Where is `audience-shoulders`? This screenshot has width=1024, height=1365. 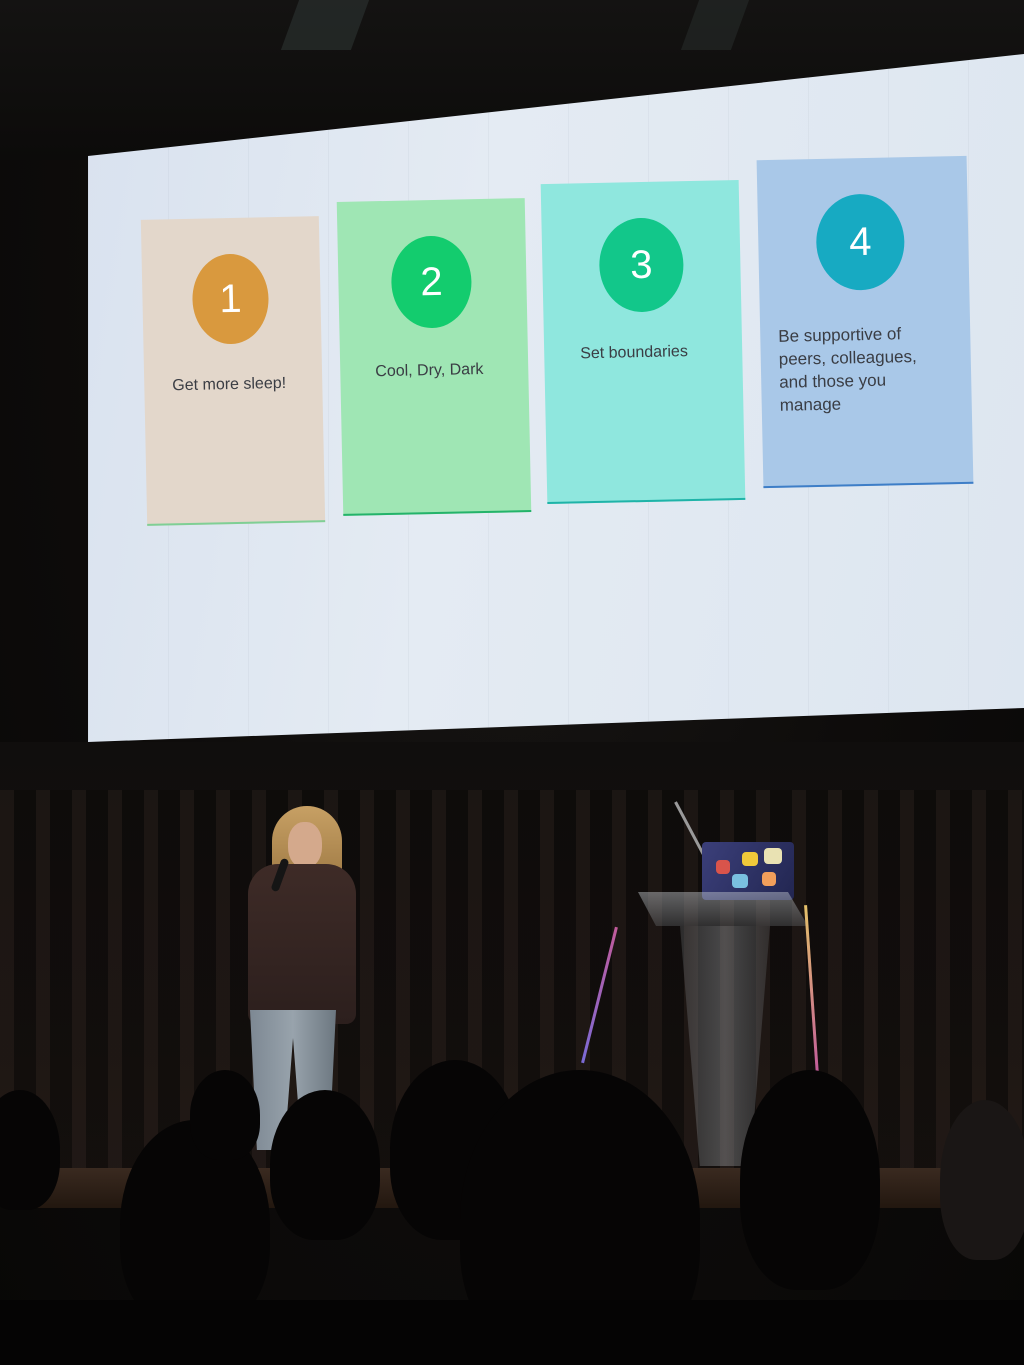 audience-shoulders is located at coordinates (512, 1332).